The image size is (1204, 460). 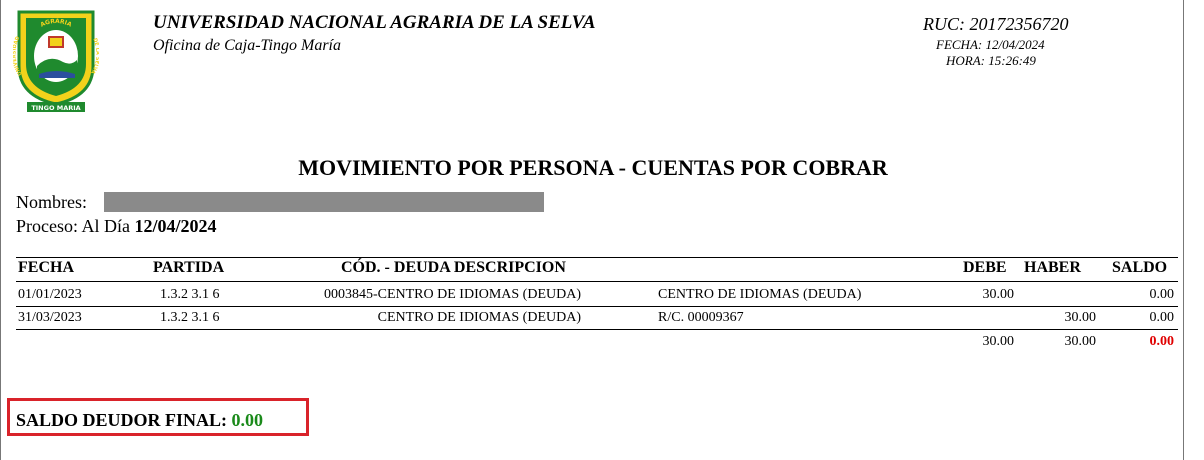 What do you see at coordinates (479, 317) in the screenshot?
I see `row-deuda: CENTRO DE IDIOMAS (DEUDA)` at bounding box center [479, 317].